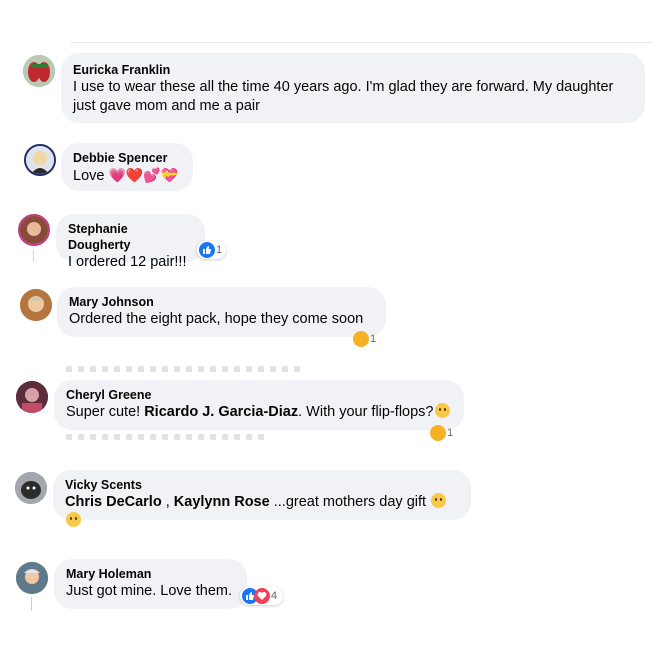 Image resolution: width=653 pixels, height=653 pixels. What do you see at coordinates (366, 412) in the screenshot?
I see `comment-text: . With your flip-flops?` at bounding box center [366, 412].